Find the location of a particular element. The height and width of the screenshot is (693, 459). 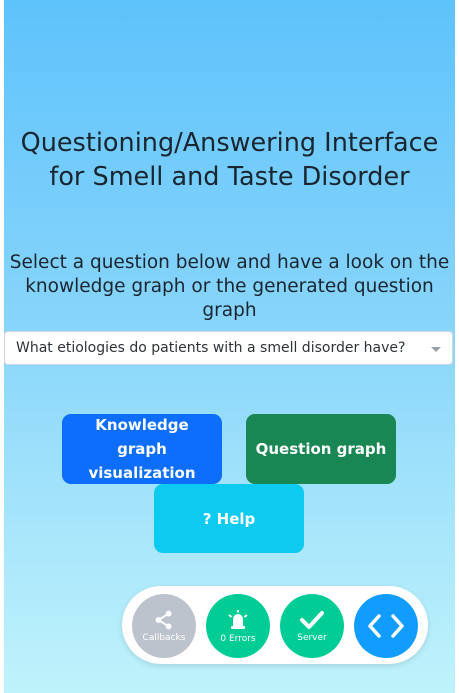

help-button: ? Help is located at coordinates (229, 518).